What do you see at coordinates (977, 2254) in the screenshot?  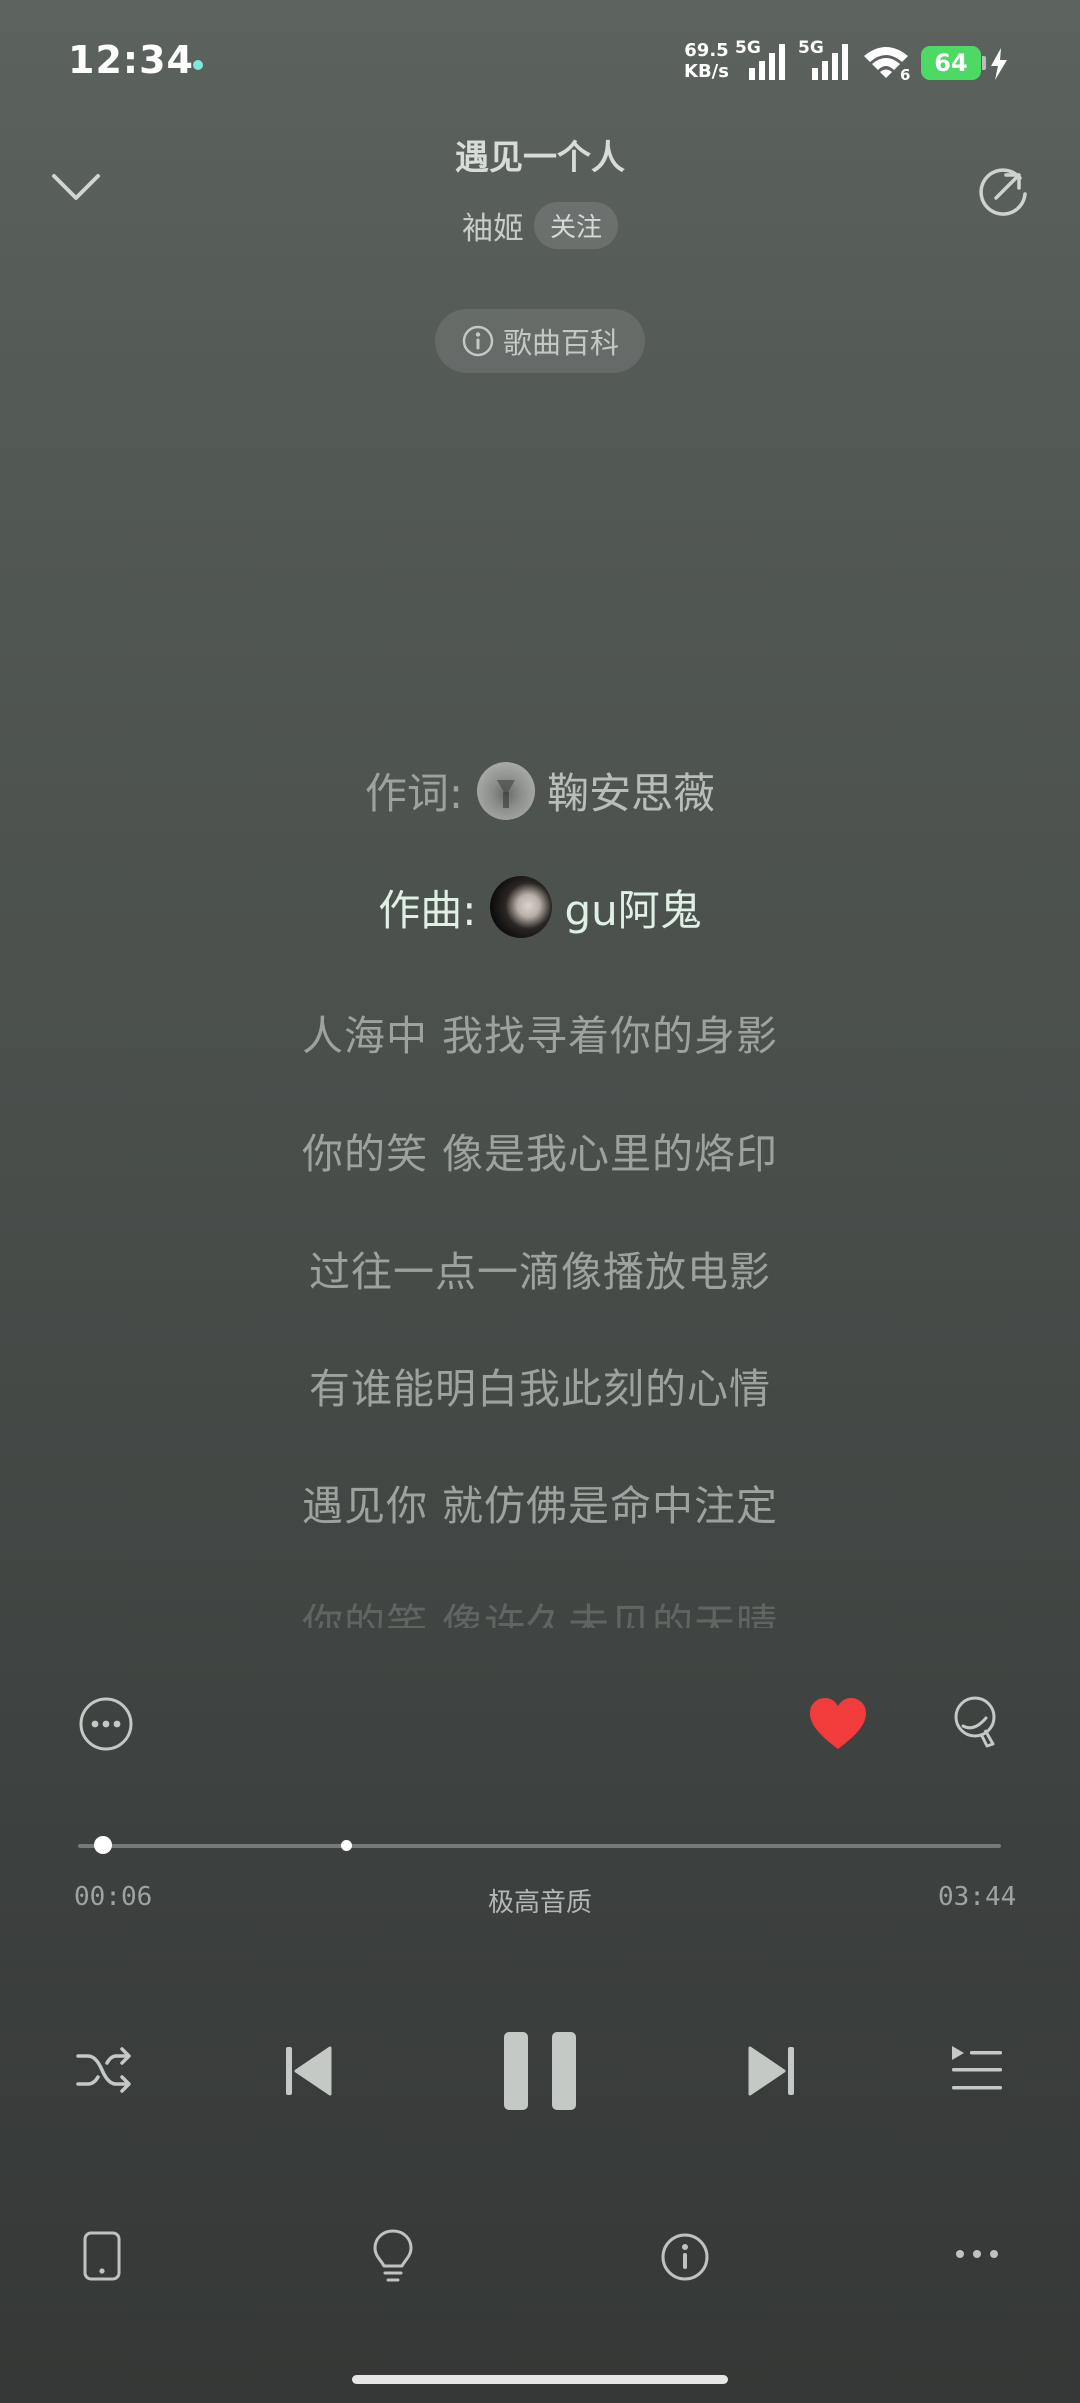 I see `more-dots-icon` at bounding box center [977, 2254].